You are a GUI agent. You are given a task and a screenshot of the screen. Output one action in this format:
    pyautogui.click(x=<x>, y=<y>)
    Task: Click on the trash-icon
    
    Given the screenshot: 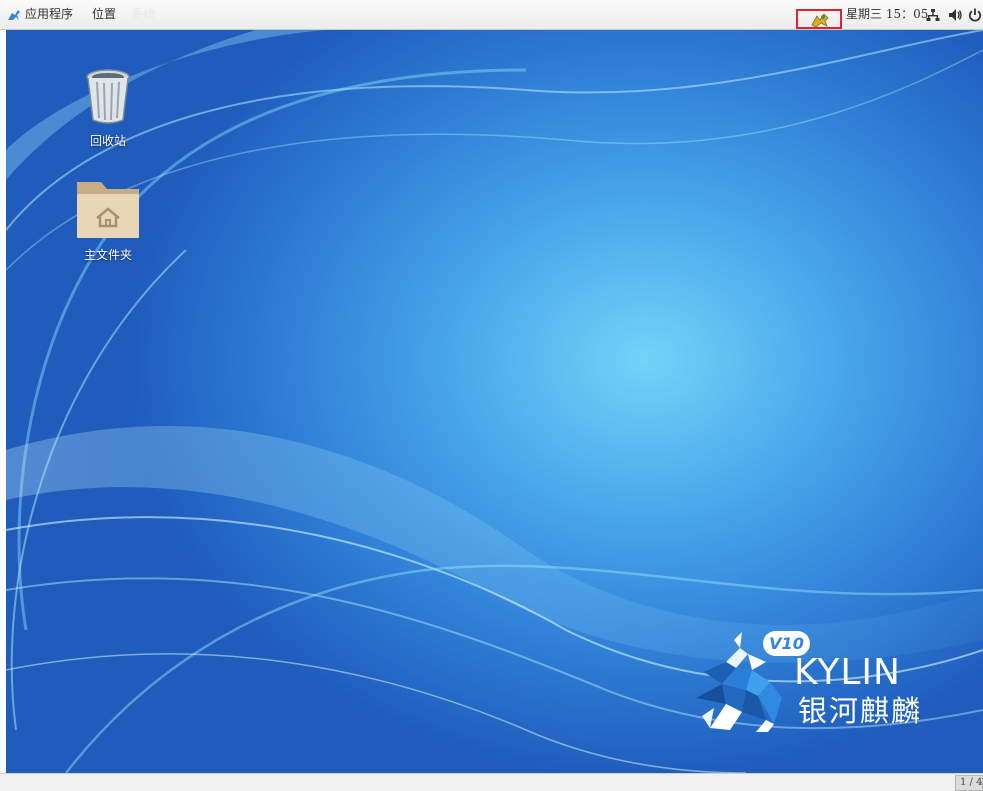 What is the action you would take?
    pyautogui.click(x=108, y=96)
    